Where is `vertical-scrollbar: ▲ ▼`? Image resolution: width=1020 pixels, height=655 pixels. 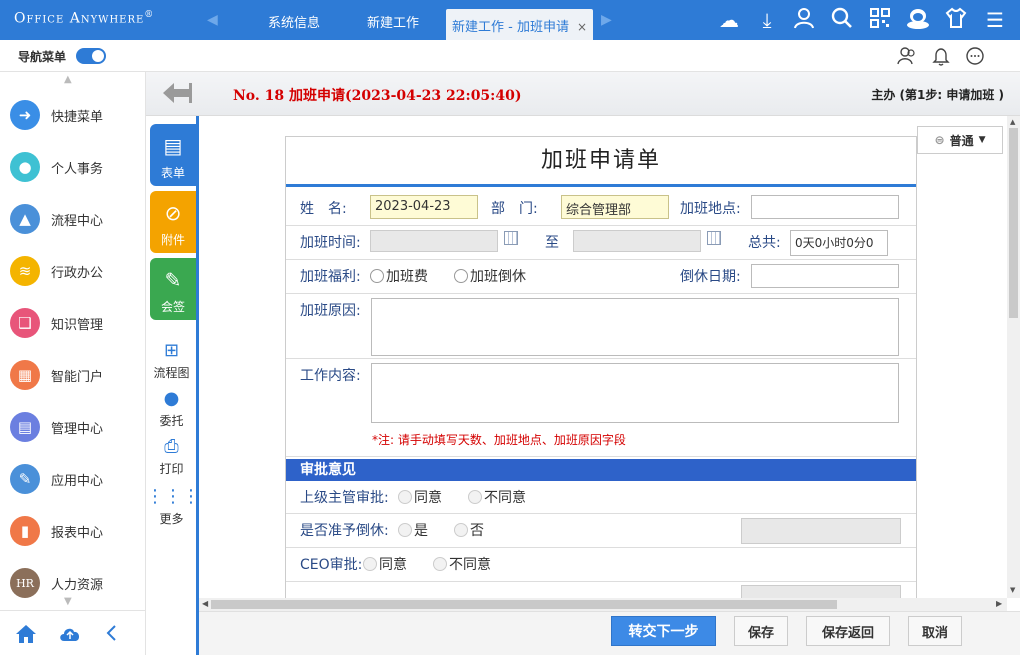 vertical-scrollbar: ▲ ▼ is located at coordinates (1013, 357).